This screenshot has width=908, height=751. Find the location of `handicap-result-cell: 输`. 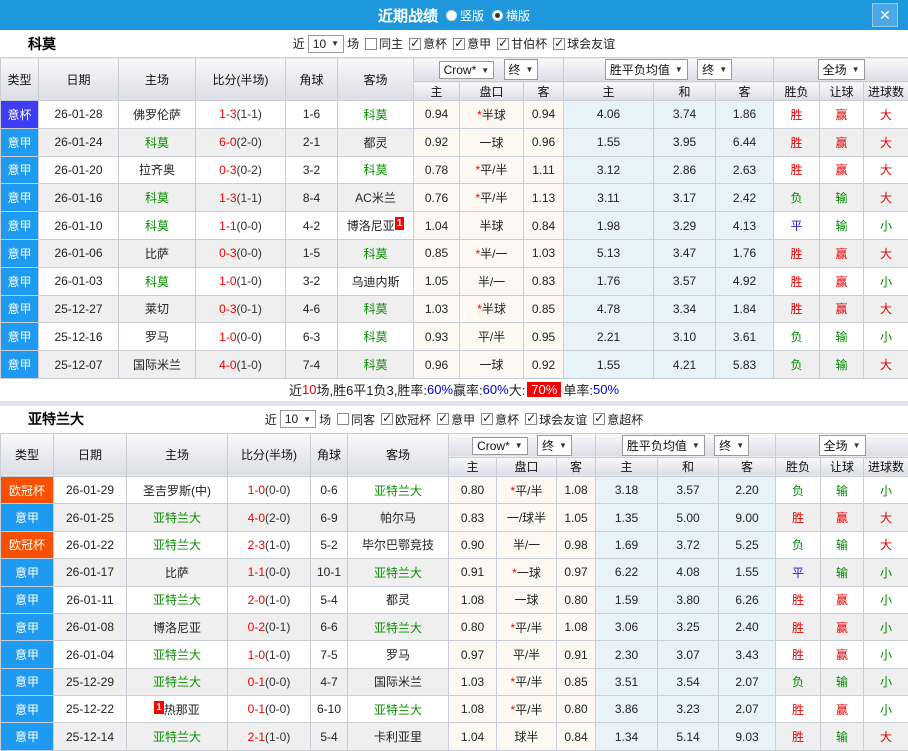

handicap-result-cell: 输 is located at coordinates (842, 225).